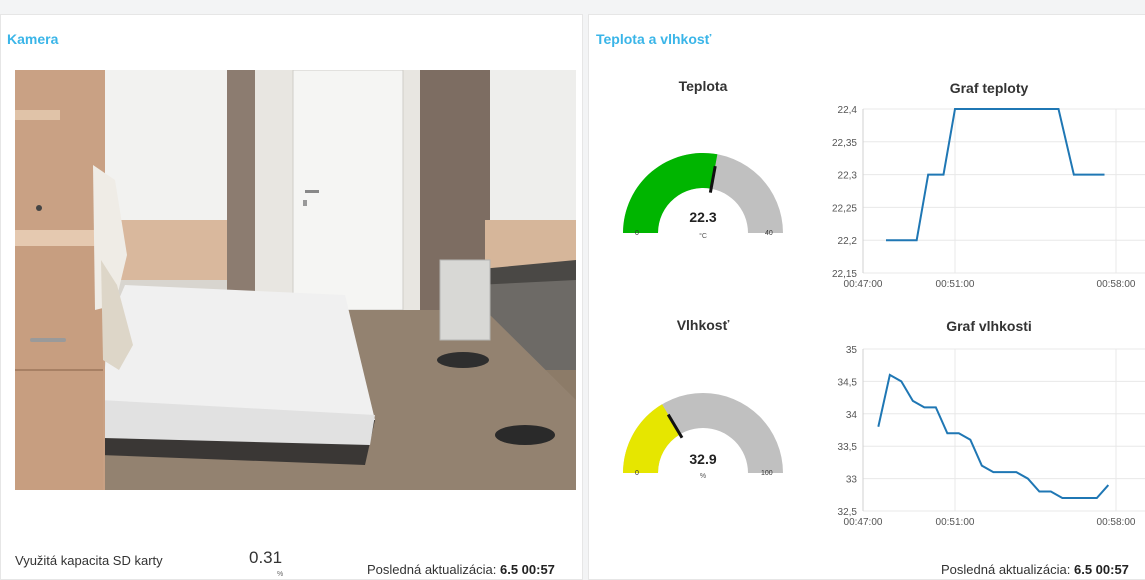 This screenshot has height=580, width=1145. I want to click on hum-gauge: 32.9 % 0 100, so click(703, 435).